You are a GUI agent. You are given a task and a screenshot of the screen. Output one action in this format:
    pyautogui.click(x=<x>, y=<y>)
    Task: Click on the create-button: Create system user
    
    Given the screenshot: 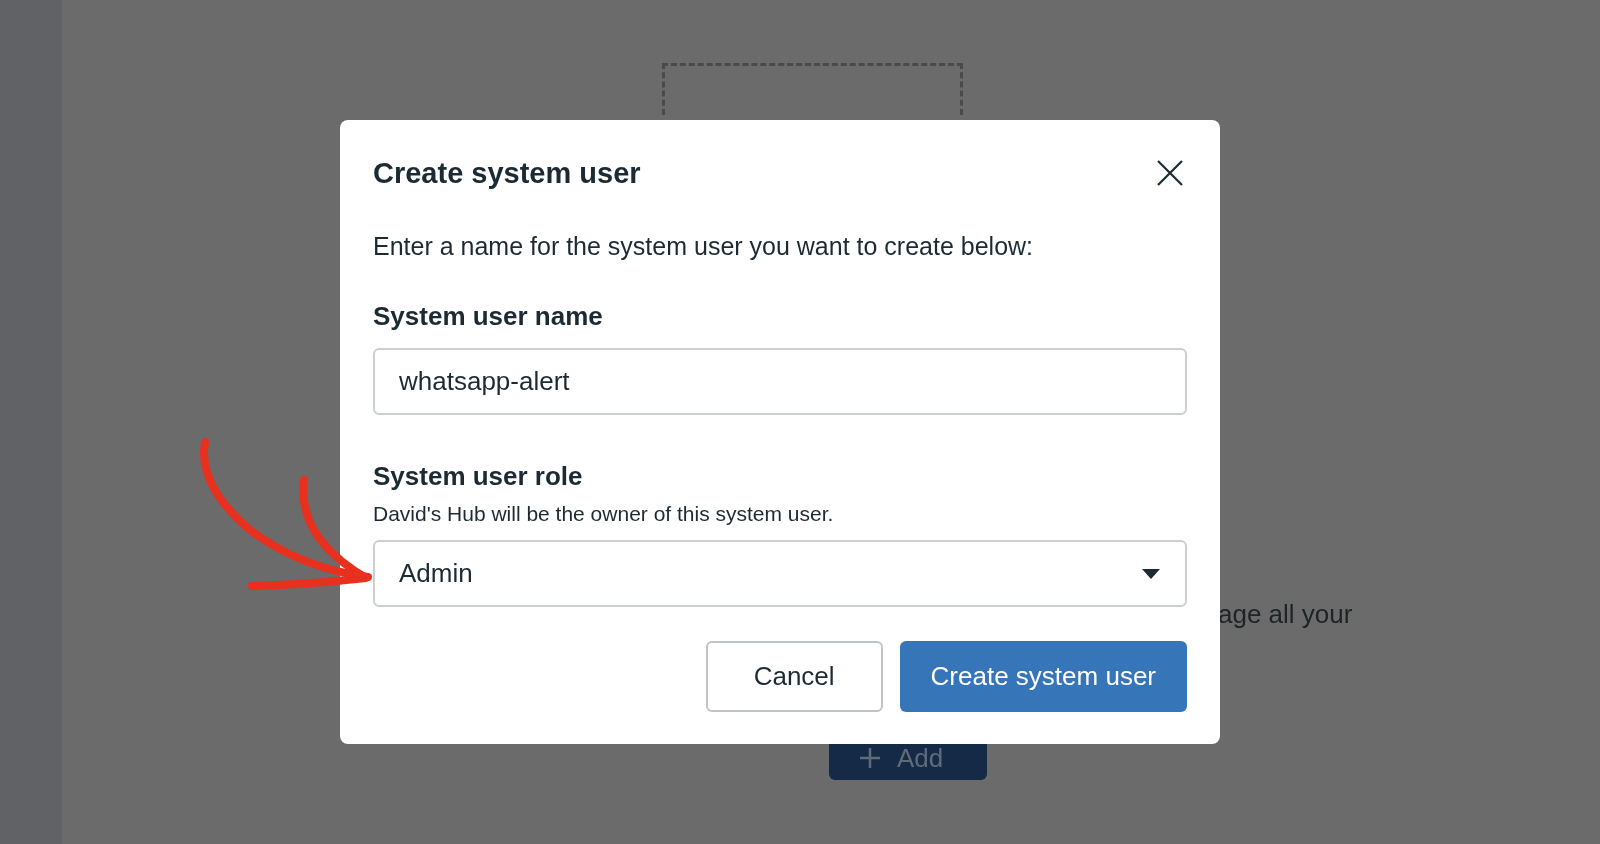 What is the action you would take?
    pyautogui.click(x=1043, y=676)
    